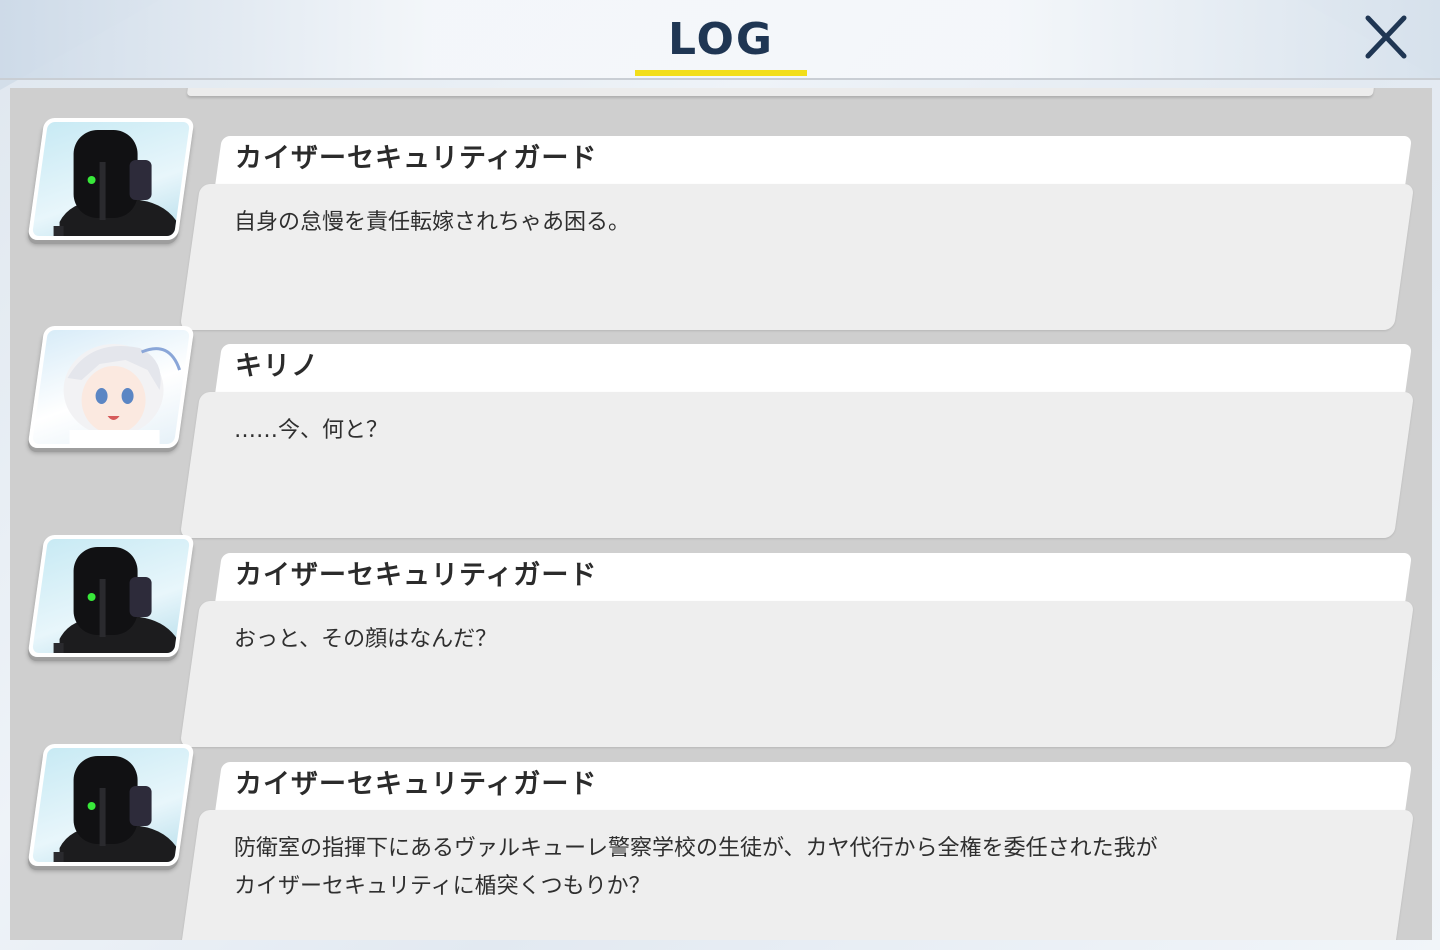 This screenshot has height=950, width=1440. Describe the element at coordinates (432, 222) in the screenshot. I see `dialogue-text: 自身の怠慢を責任転嫁されちゃあ困る。` at that location.